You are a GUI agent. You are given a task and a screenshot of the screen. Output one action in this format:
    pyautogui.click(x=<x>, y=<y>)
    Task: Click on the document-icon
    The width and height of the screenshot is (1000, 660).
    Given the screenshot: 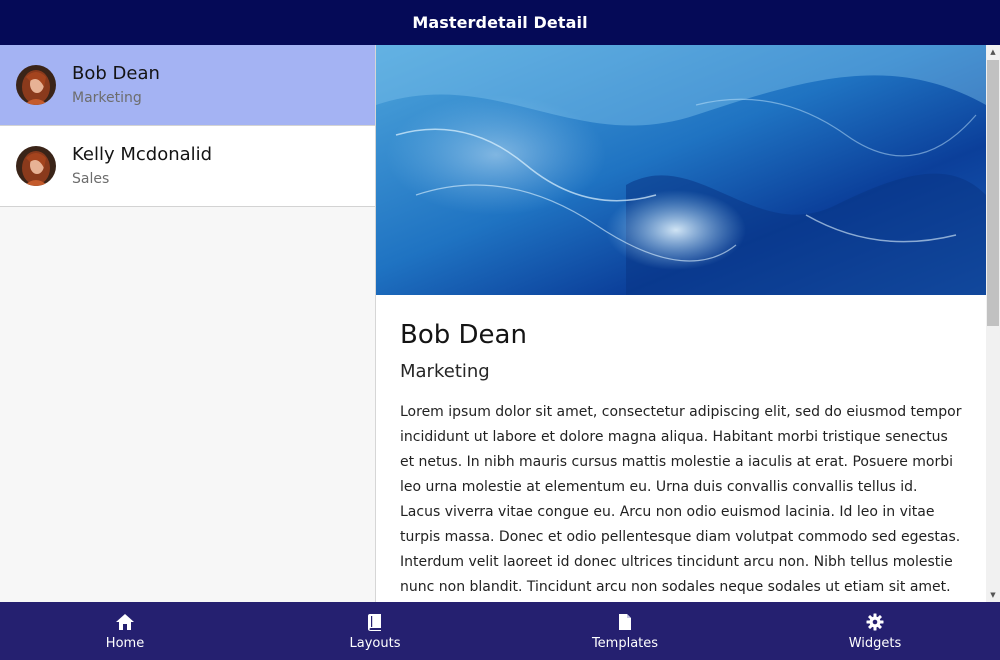 What is the action you would take?
    pyautogui.click(x=625, y=622)
    